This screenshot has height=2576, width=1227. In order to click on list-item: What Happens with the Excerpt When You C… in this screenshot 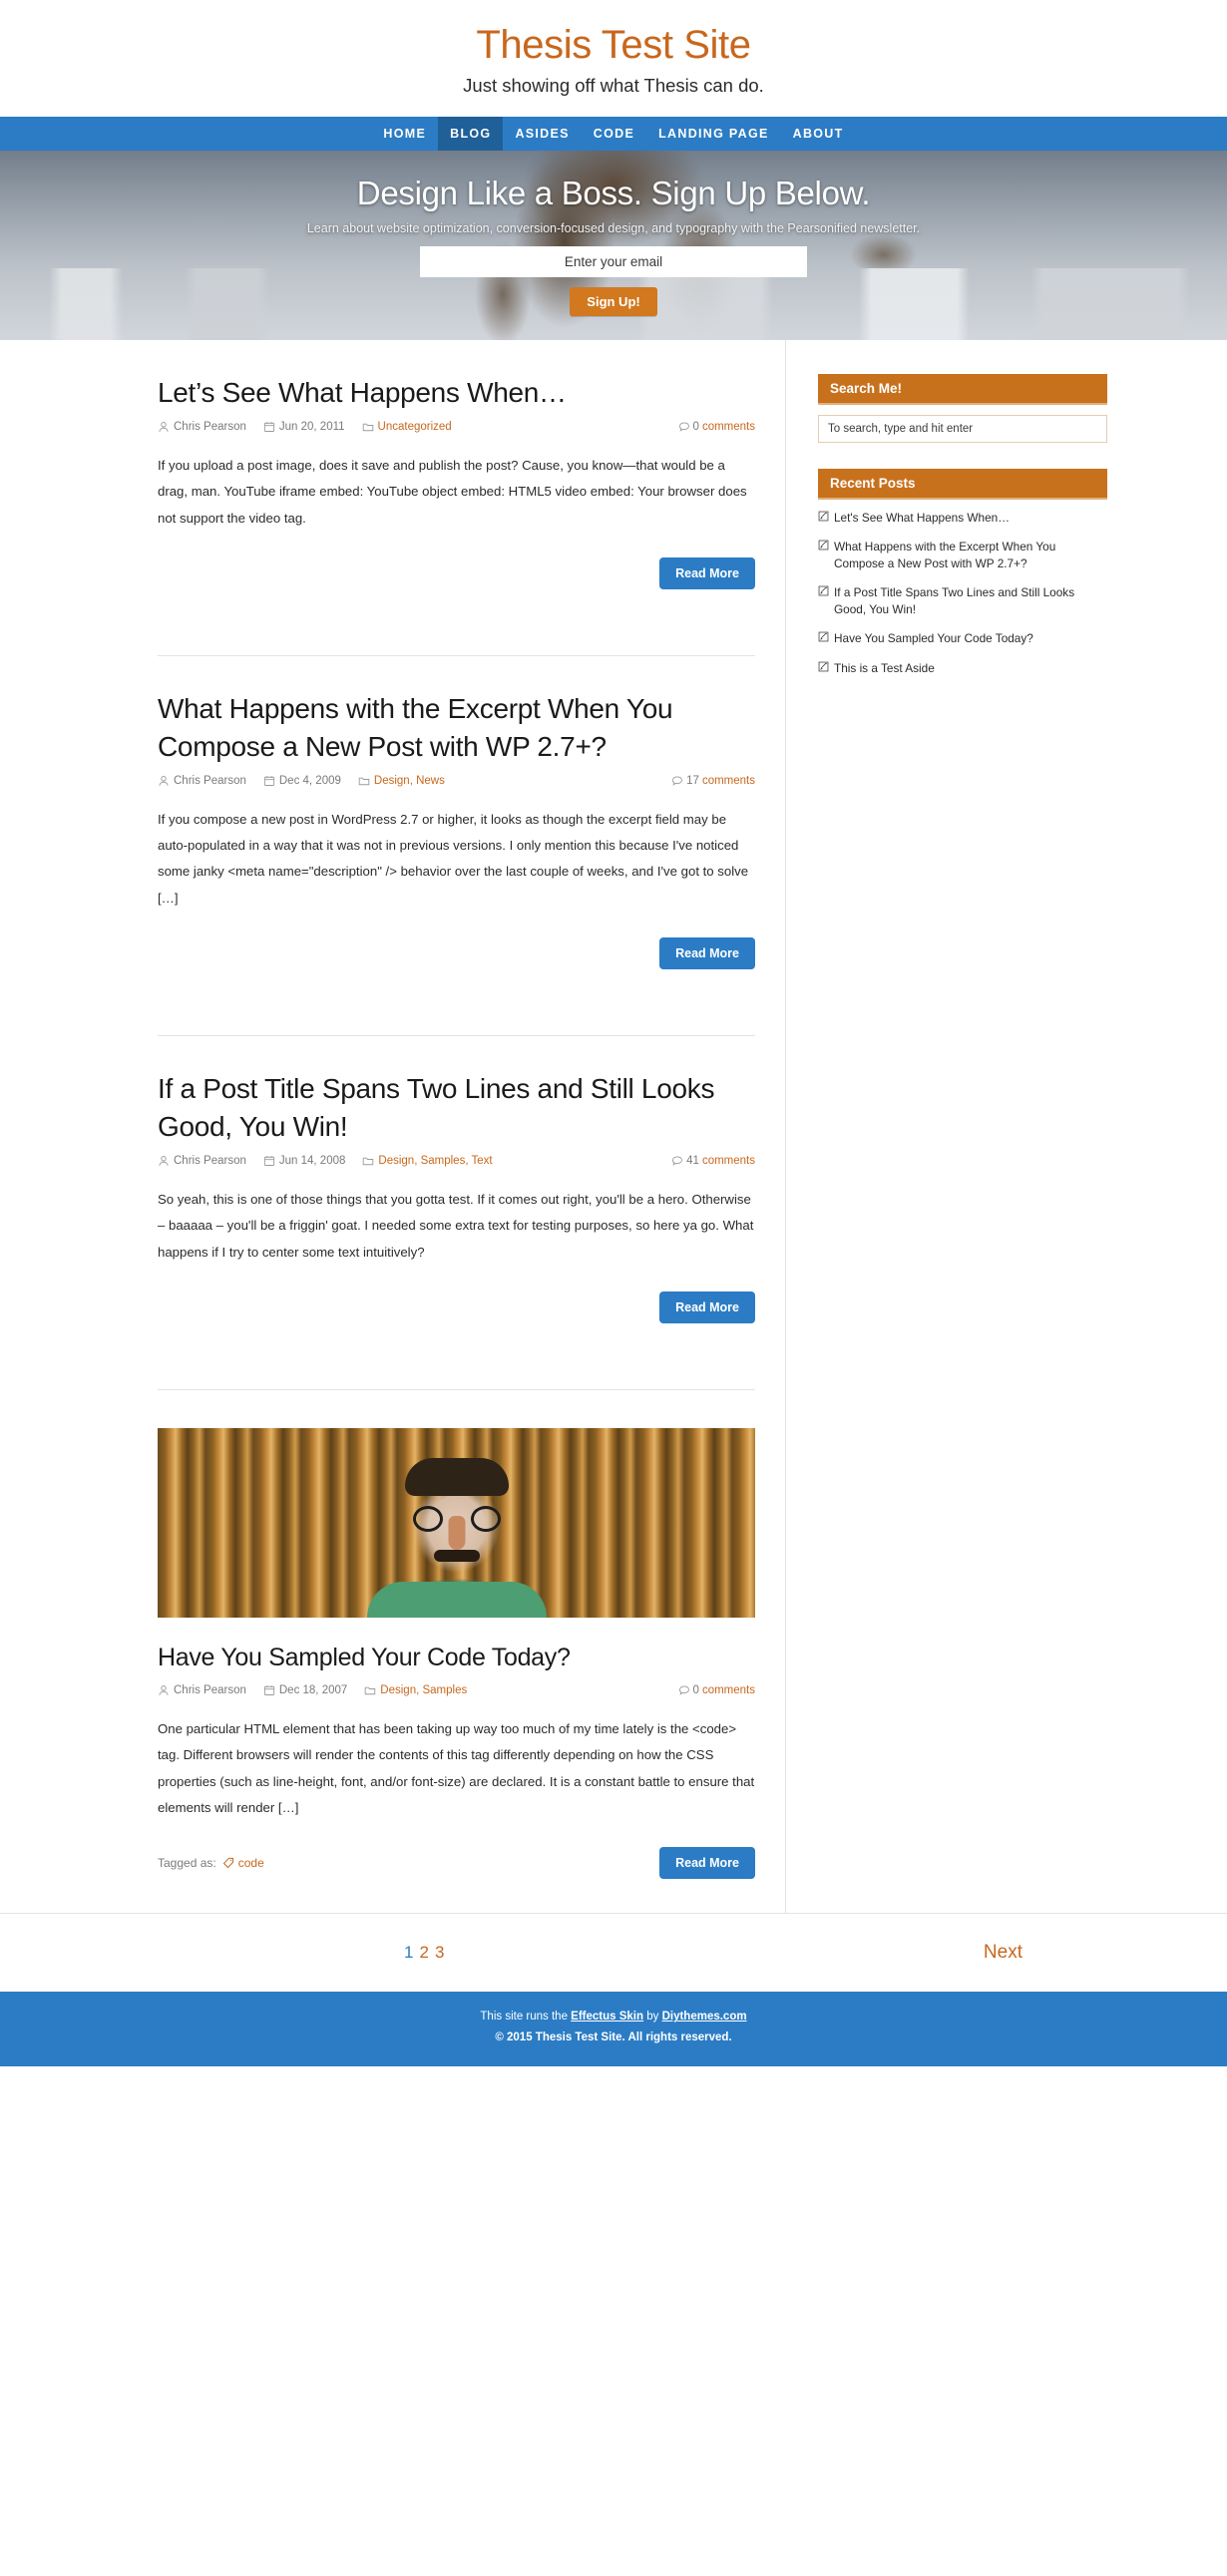, I will do `click(963, 555)`.